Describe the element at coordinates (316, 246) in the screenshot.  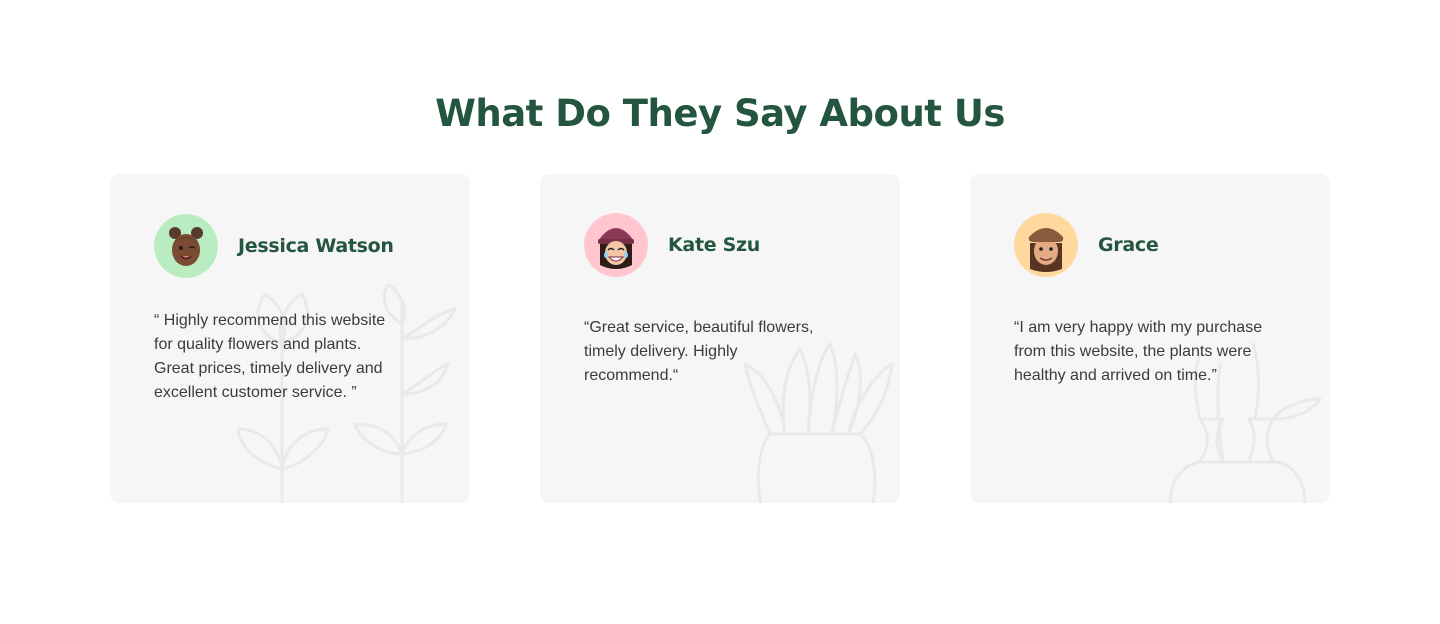
I see `reviewer-name: Jessica Watson` at that location.